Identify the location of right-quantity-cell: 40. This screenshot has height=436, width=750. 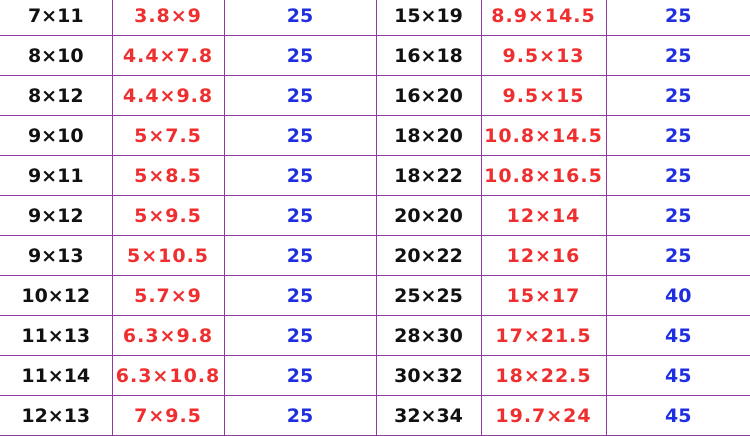
(678, 295).